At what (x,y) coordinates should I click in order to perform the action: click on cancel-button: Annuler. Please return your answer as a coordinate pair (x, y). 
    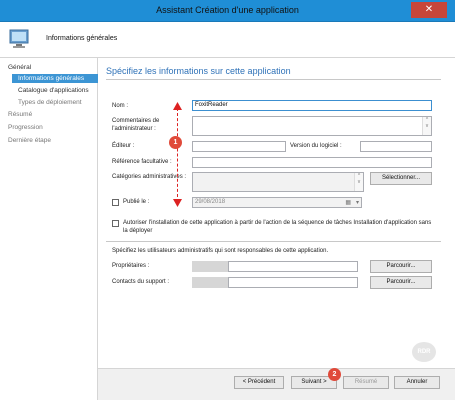
    Looking at the image, I should click on (417, 382).